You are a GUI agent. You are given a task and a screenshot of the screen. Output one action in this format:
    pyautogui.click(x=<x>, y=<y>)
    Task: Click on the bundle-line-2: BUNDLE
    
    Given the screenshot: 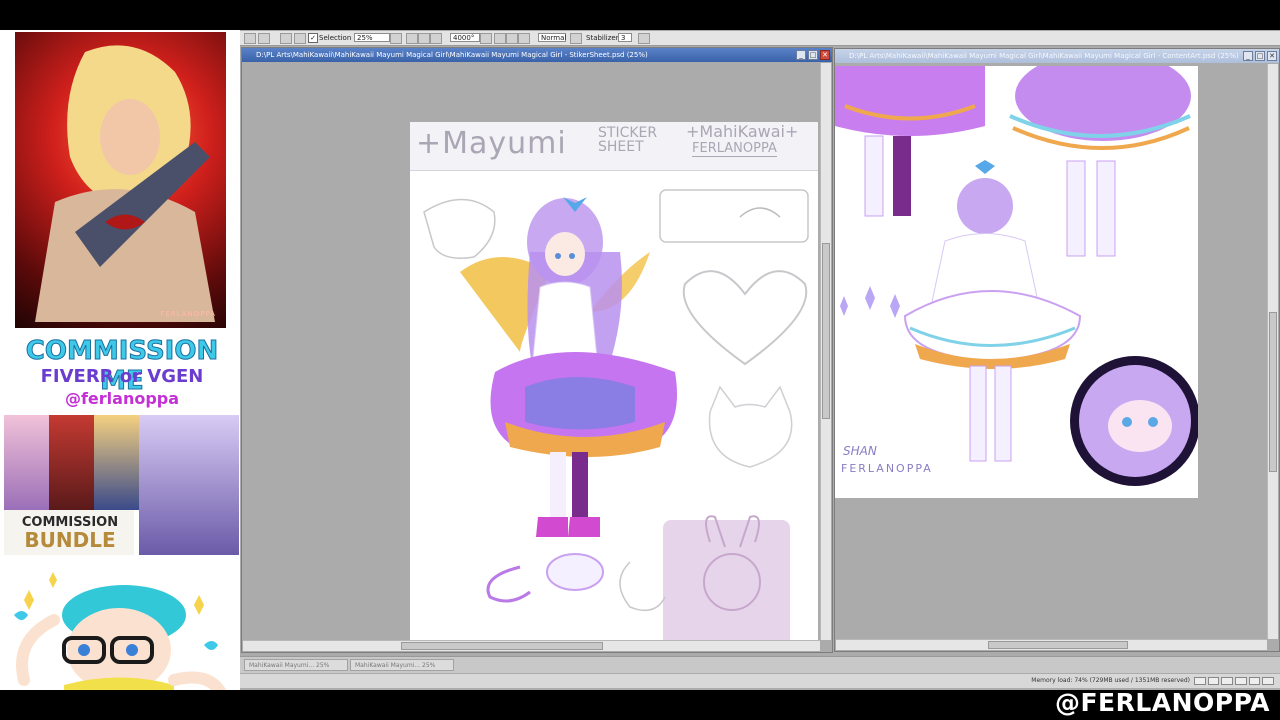 What is the action you would take?
    pyautogui.click(x=70, y=540)
    